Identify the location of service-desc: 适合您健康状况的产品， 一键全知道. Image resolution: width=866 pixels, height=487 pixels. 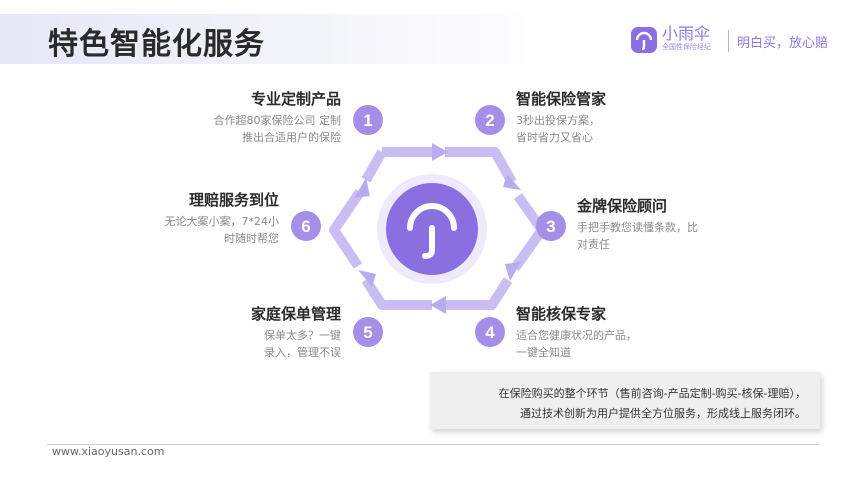
(591, 344).